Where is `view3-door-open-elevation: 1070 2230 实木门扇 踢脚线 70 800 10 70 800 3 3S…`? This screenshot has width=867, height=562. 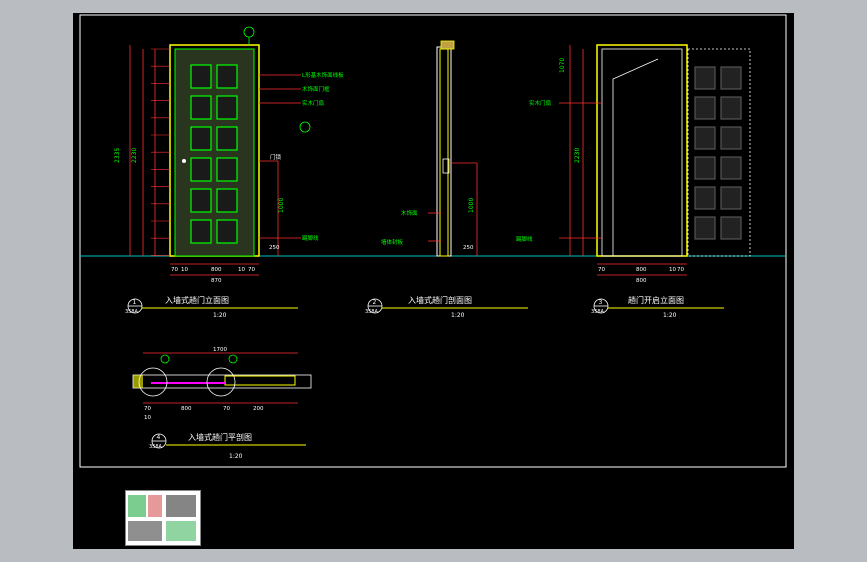
view3-door-open-elevation: 1070 2230 实木门扇 踢脚线 70 800 10 70 800 3 3S… is located at coordinates (633, 181).